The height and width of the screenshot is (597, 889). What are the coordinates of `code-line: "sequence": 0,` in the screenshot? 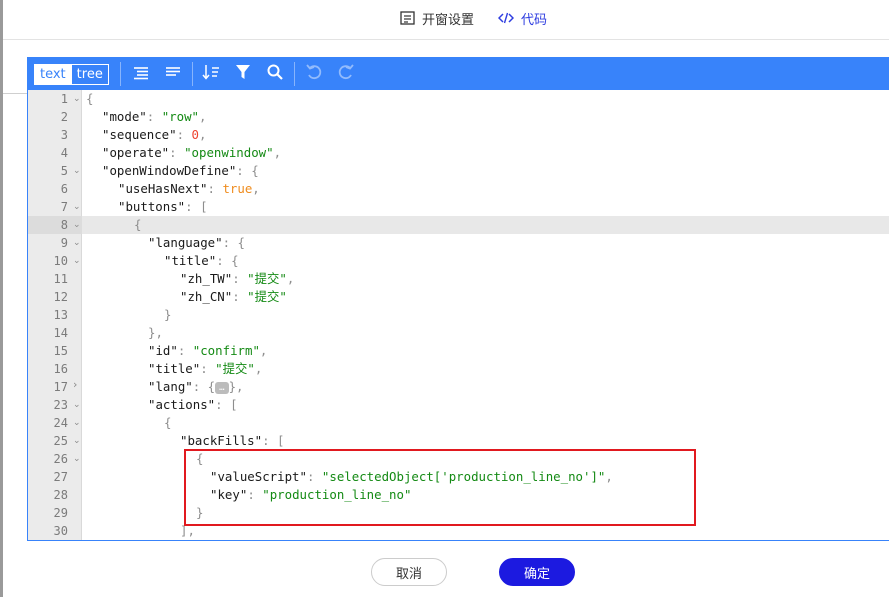 It's located at (154, 134).